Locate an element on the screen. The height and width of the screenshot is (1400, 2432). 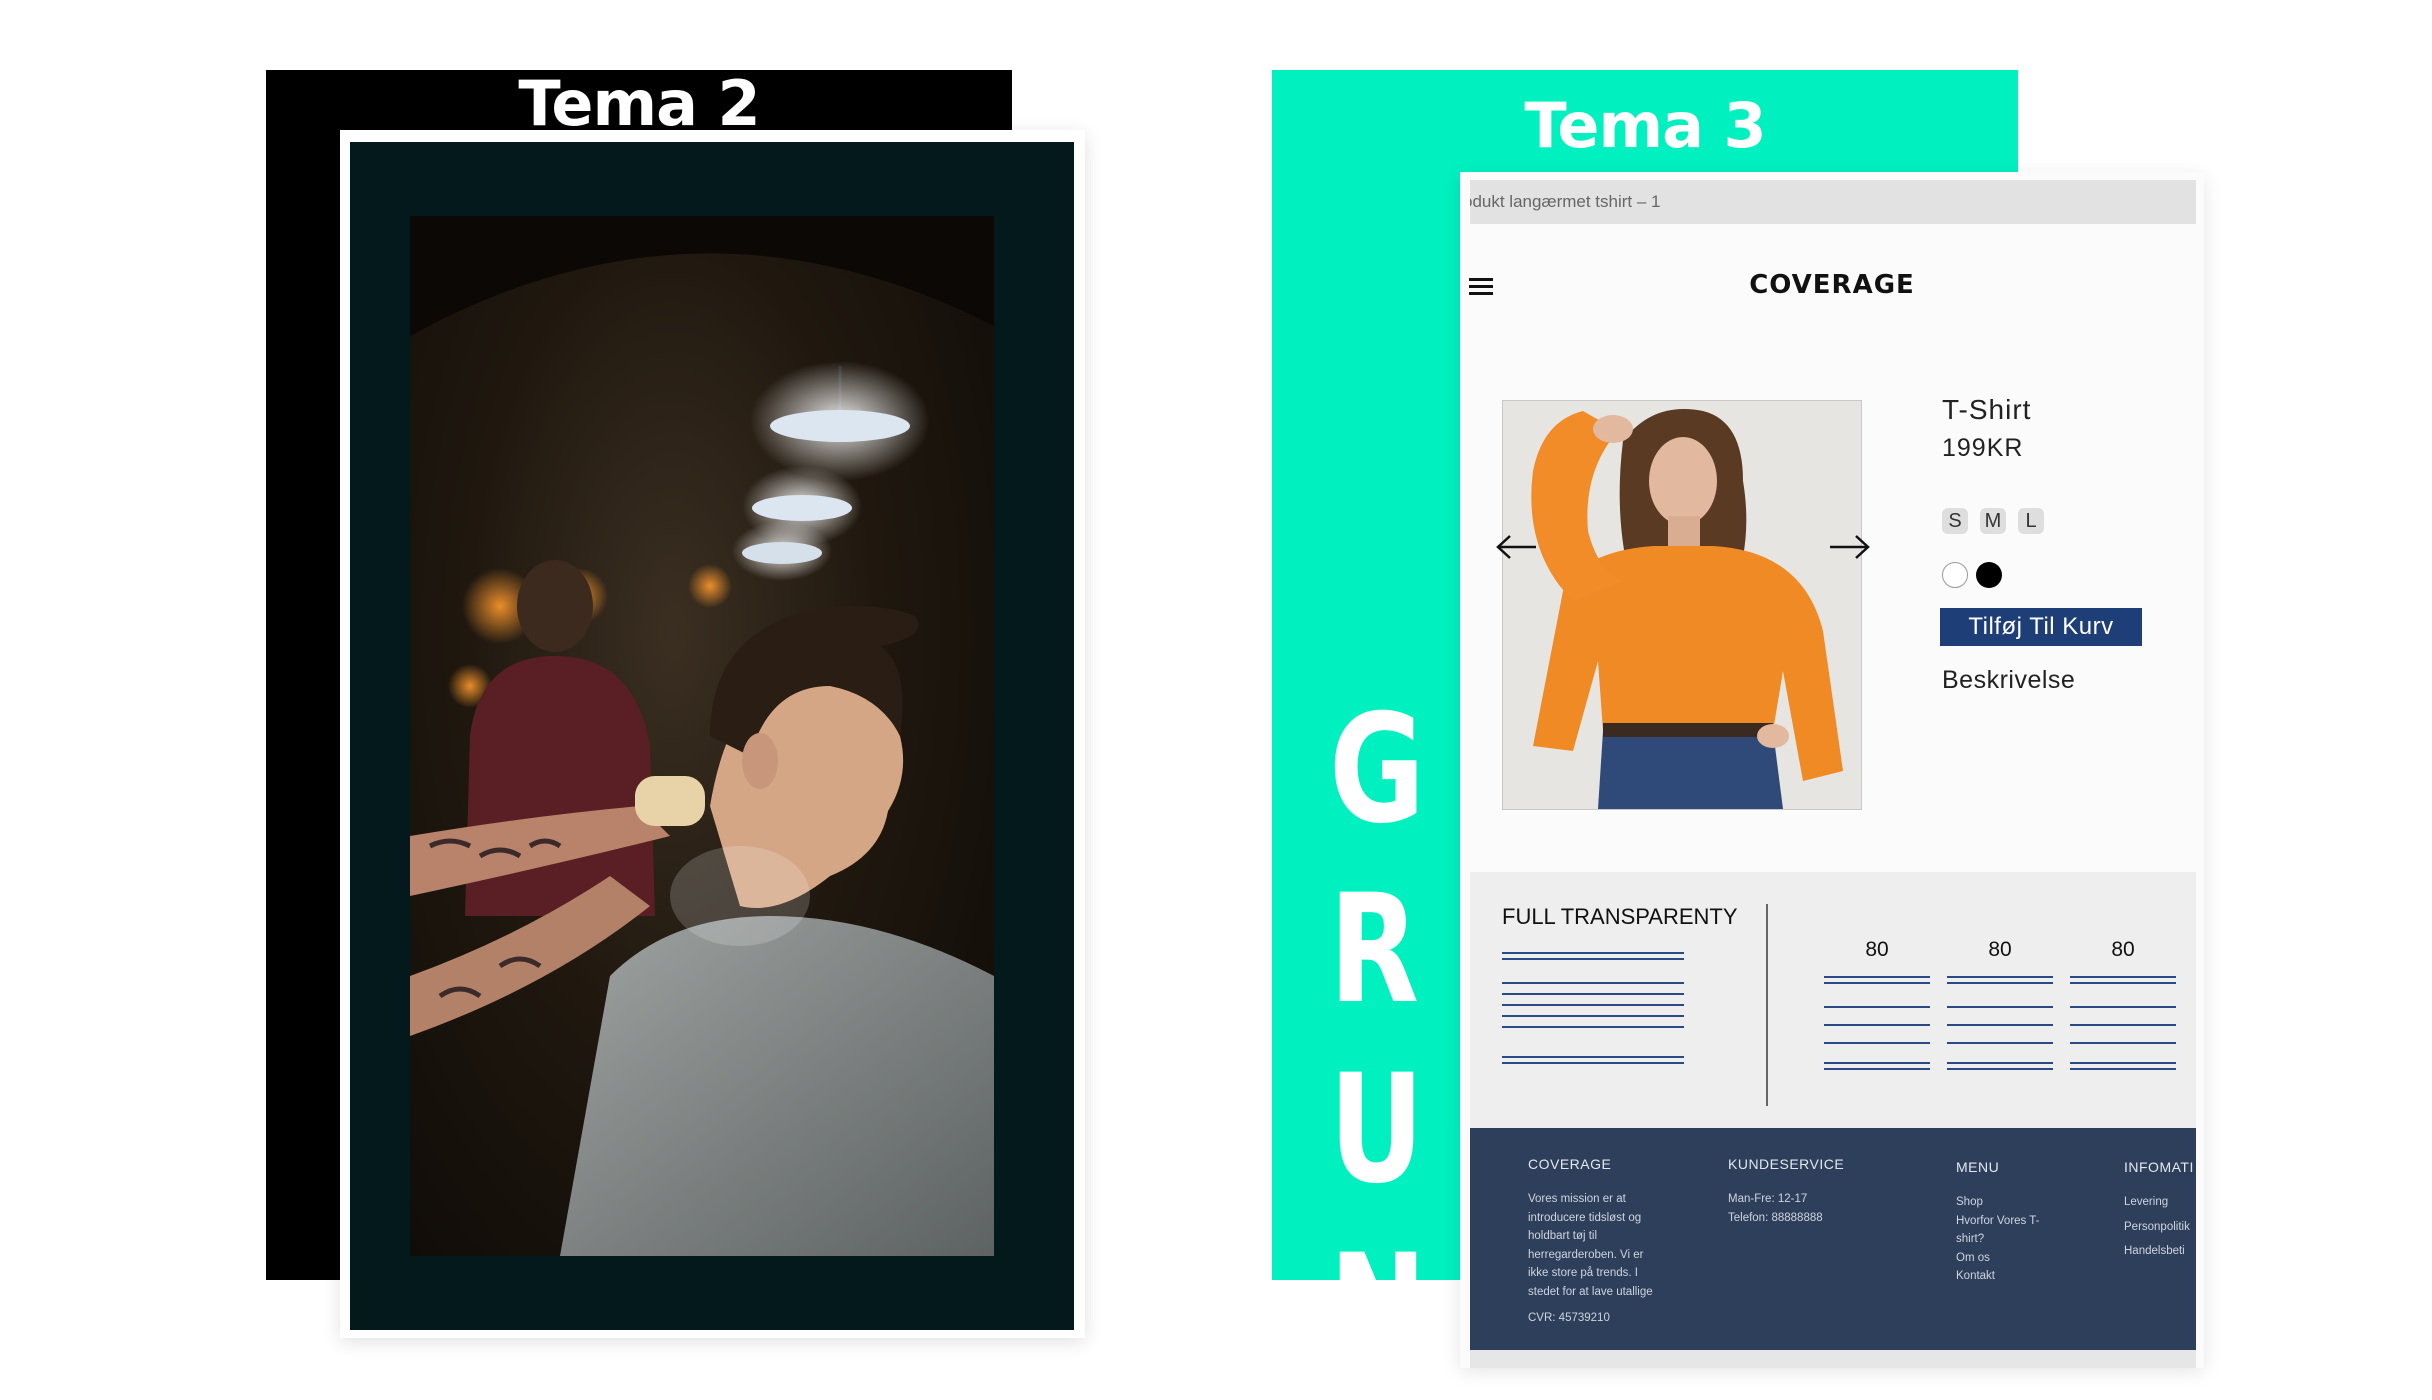
product-name: T-Shirt is located at coordinates (1987, 409).